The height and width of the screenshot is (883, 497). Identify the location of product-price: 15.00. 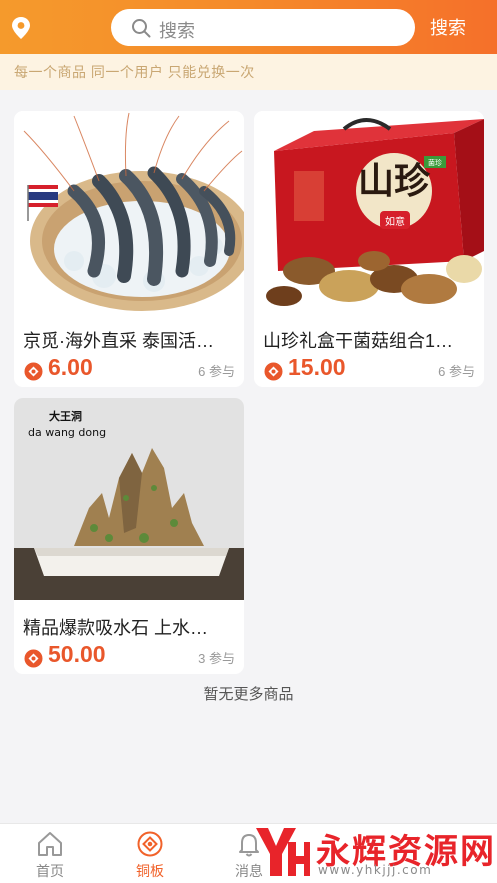
(317, 367).